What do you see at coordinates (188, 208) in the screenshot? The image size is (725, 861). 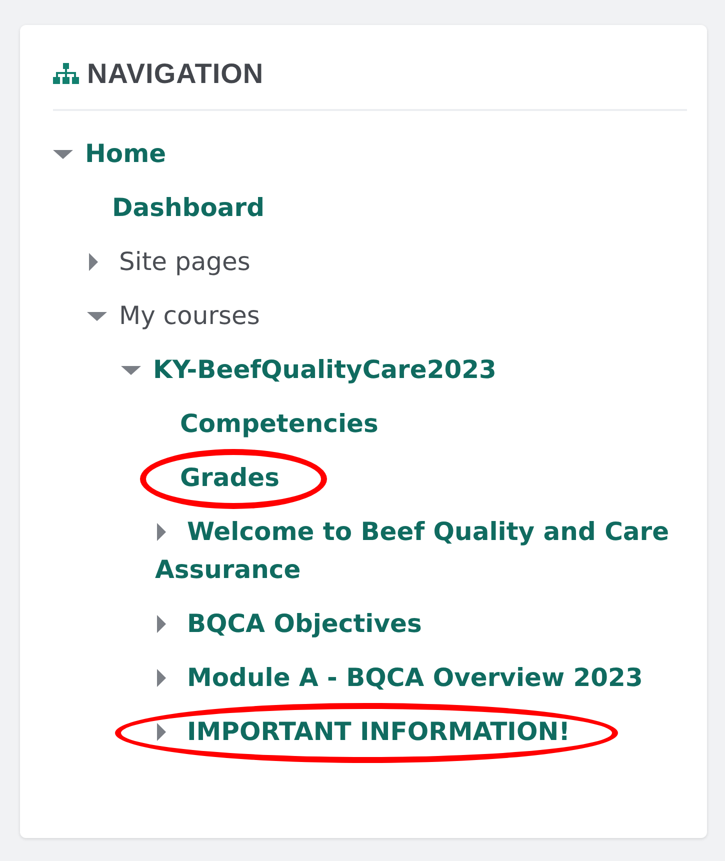 I see `nav-link-item: Dashboard` at bounding box center [188, 208].